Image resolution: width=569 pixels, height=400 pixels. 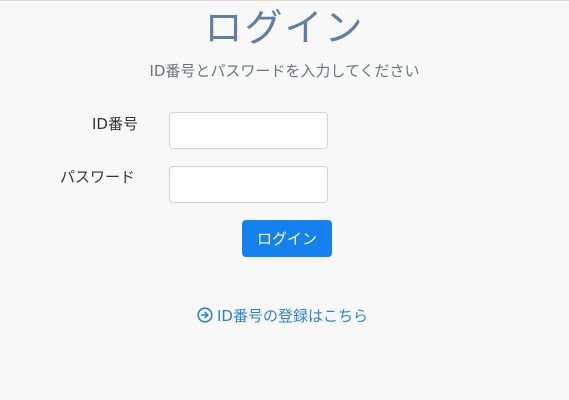 I want to click on id-number-label: ID番号, so click(x=115, y=124).